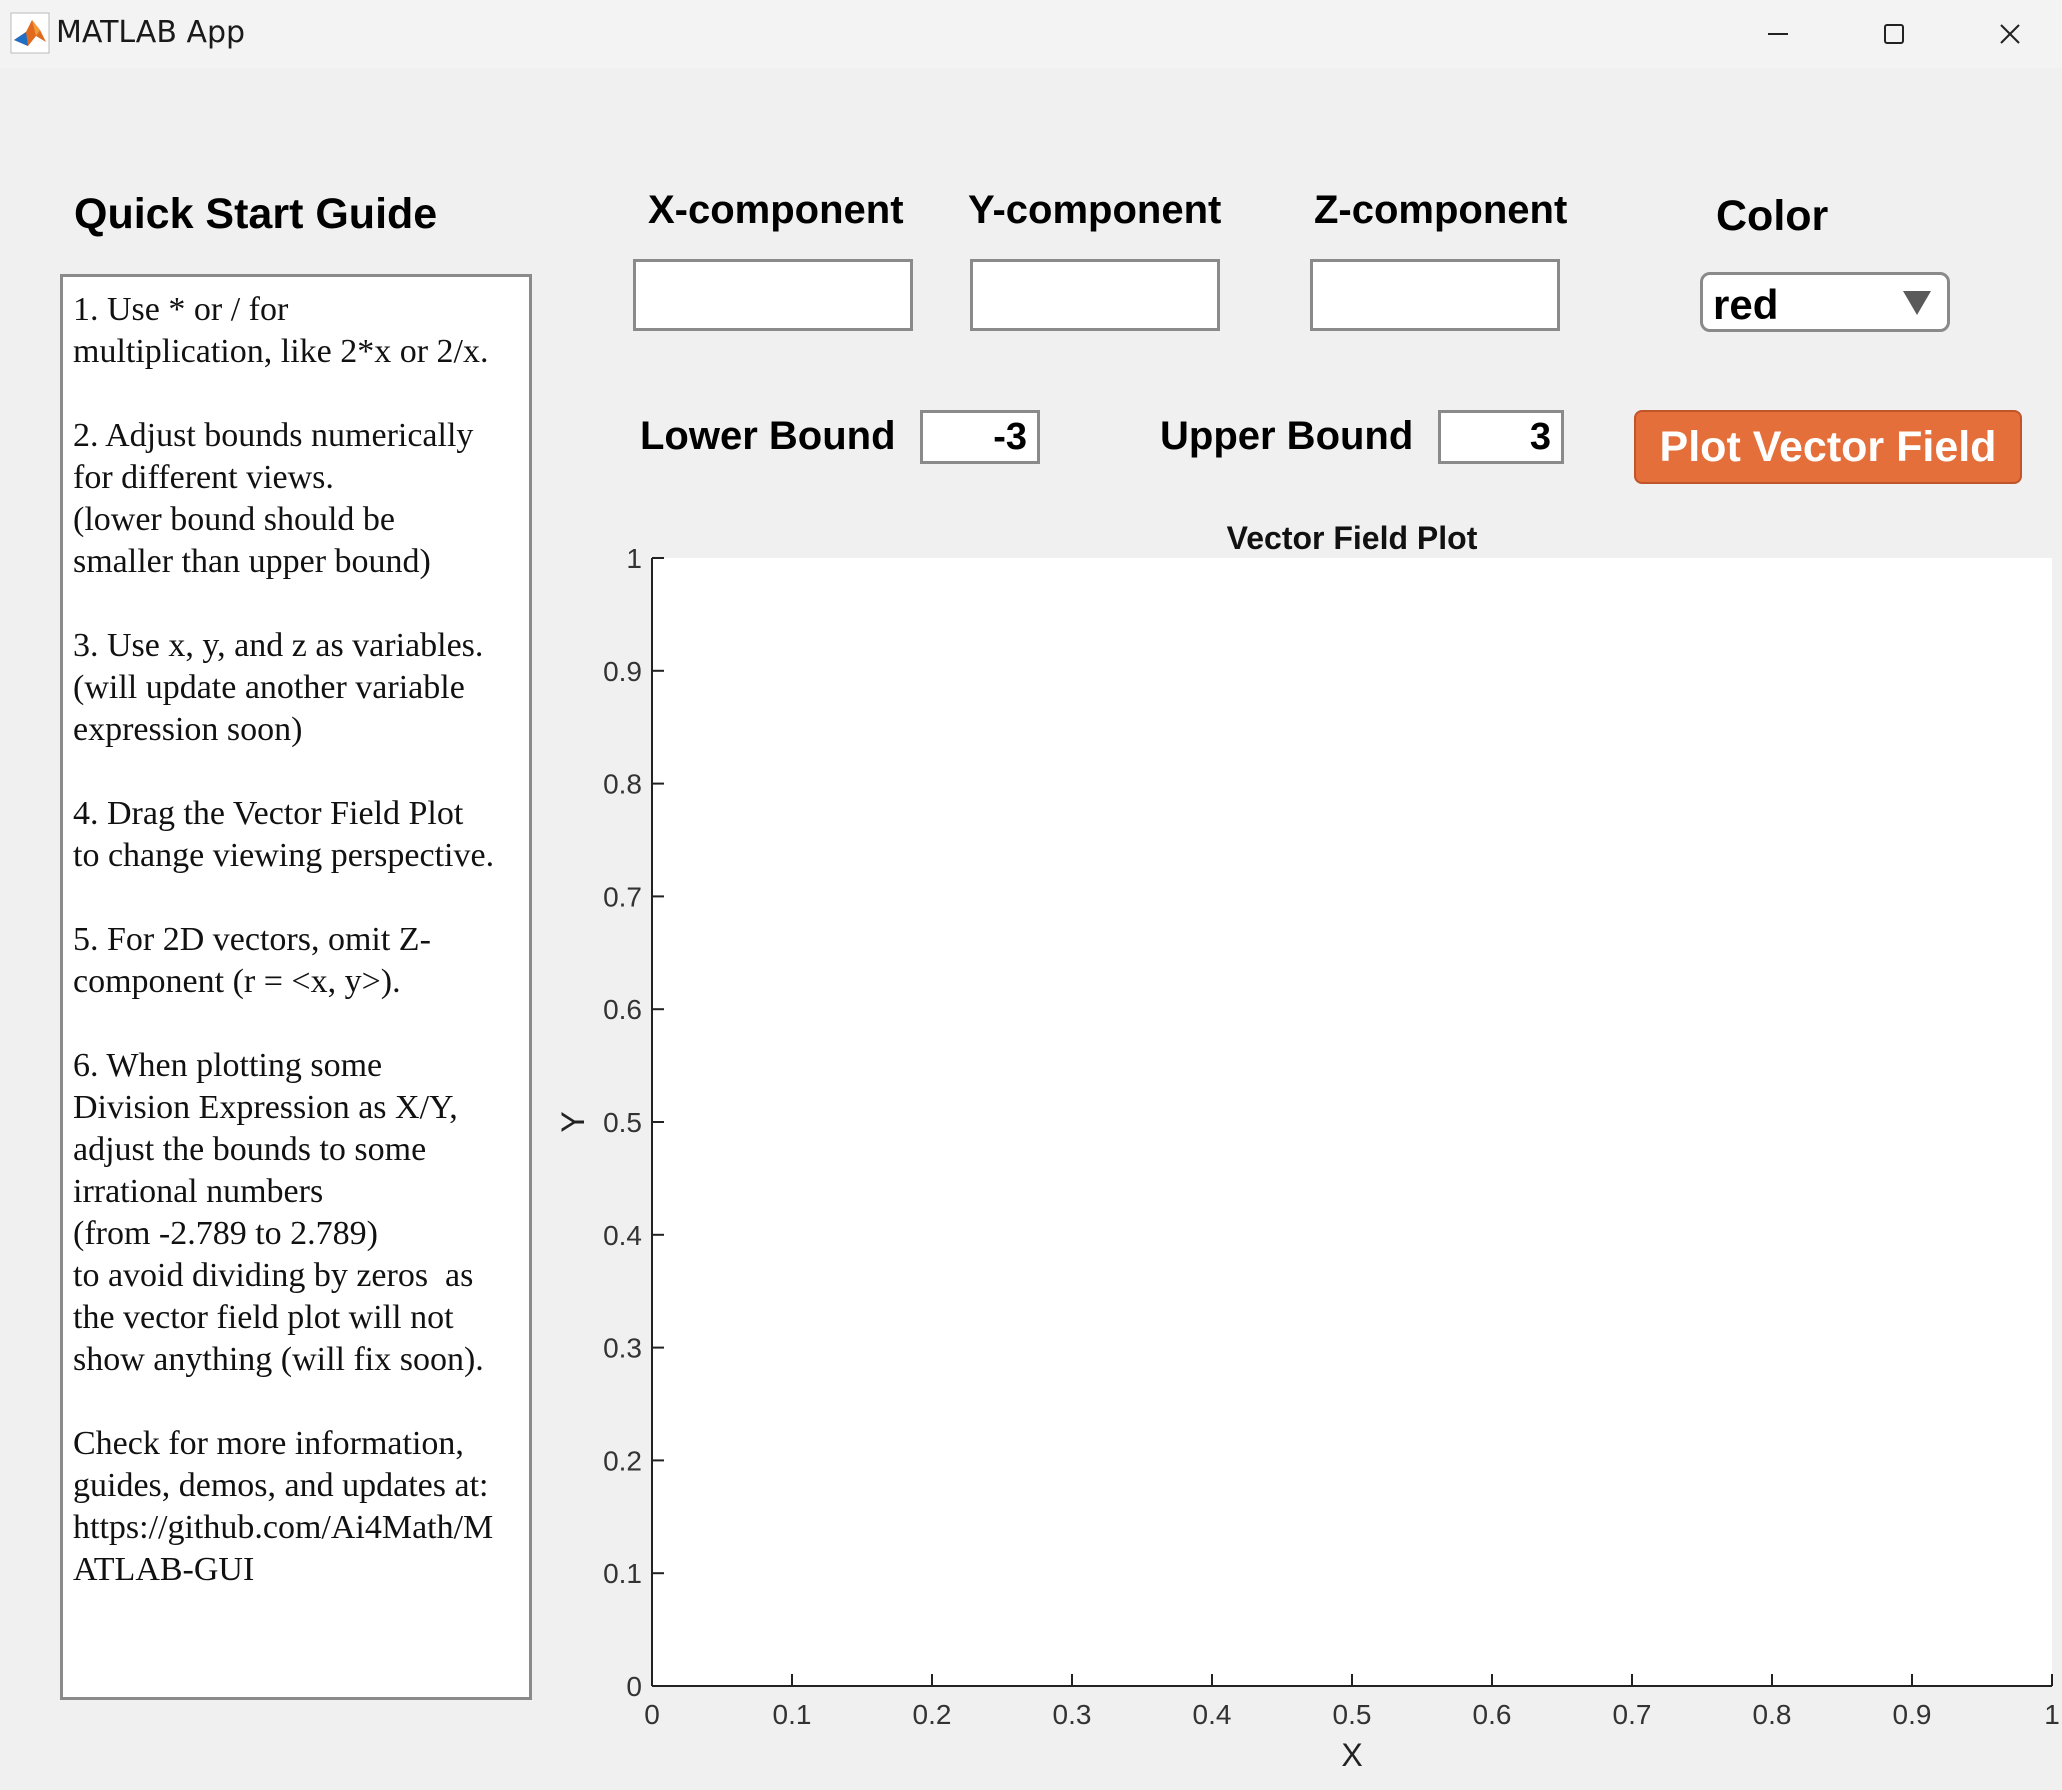 This screenshot has height=1790, width=2062. Describe the element at coordinates (652, 1714) in the screenshot. I see `x-tick-label: 0` at that location.